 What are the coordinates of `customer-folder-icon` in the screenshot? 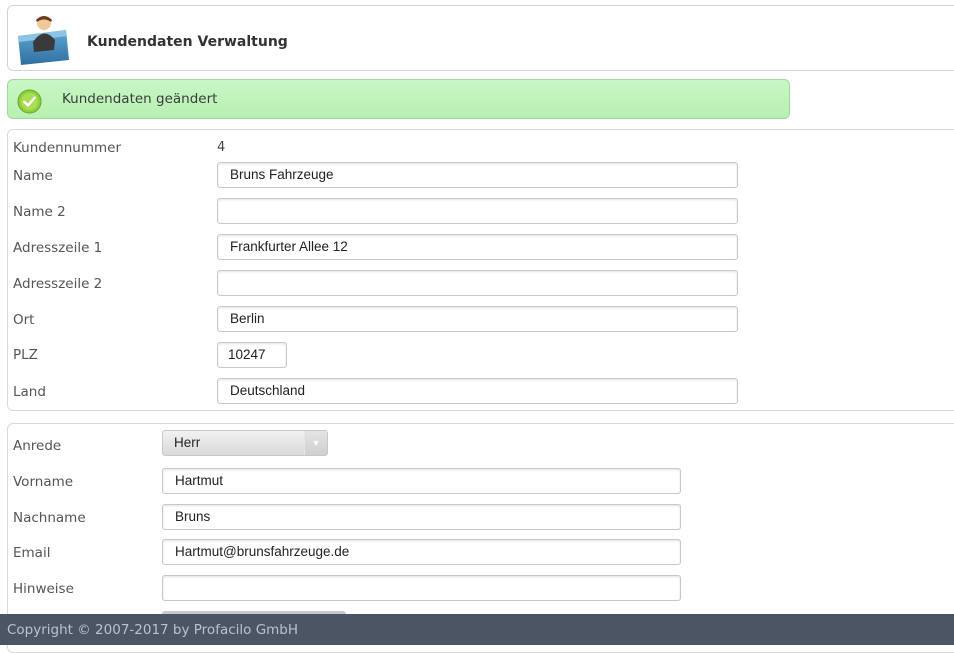 It's located at (43, 40).